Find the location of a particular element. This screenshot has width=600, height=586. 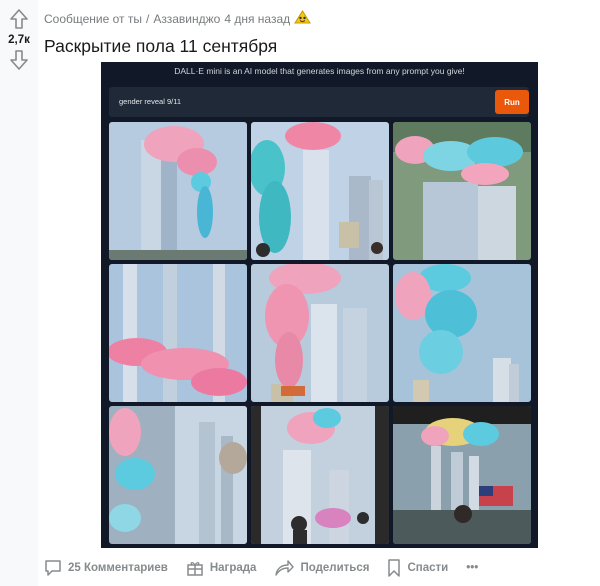

more-options-button: ••• is located at coordinates (472, 568).